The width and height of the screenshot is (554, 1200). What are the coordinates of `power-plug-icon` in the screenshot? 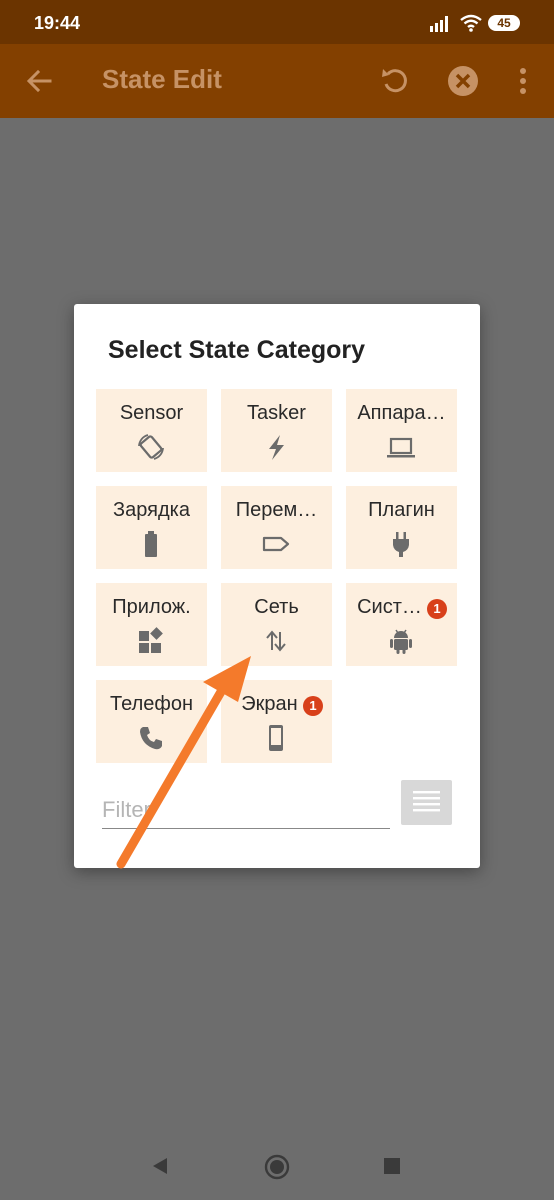 It's located at (401, 544).